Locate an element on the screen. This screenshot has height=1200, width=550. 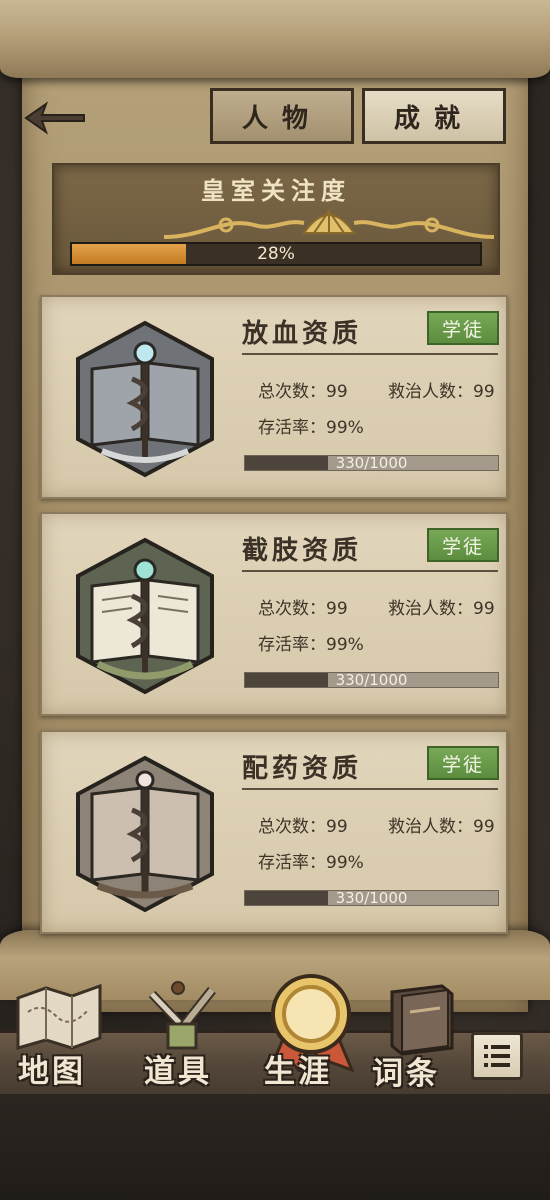
map-icon is located at coordinates (59, 1016).